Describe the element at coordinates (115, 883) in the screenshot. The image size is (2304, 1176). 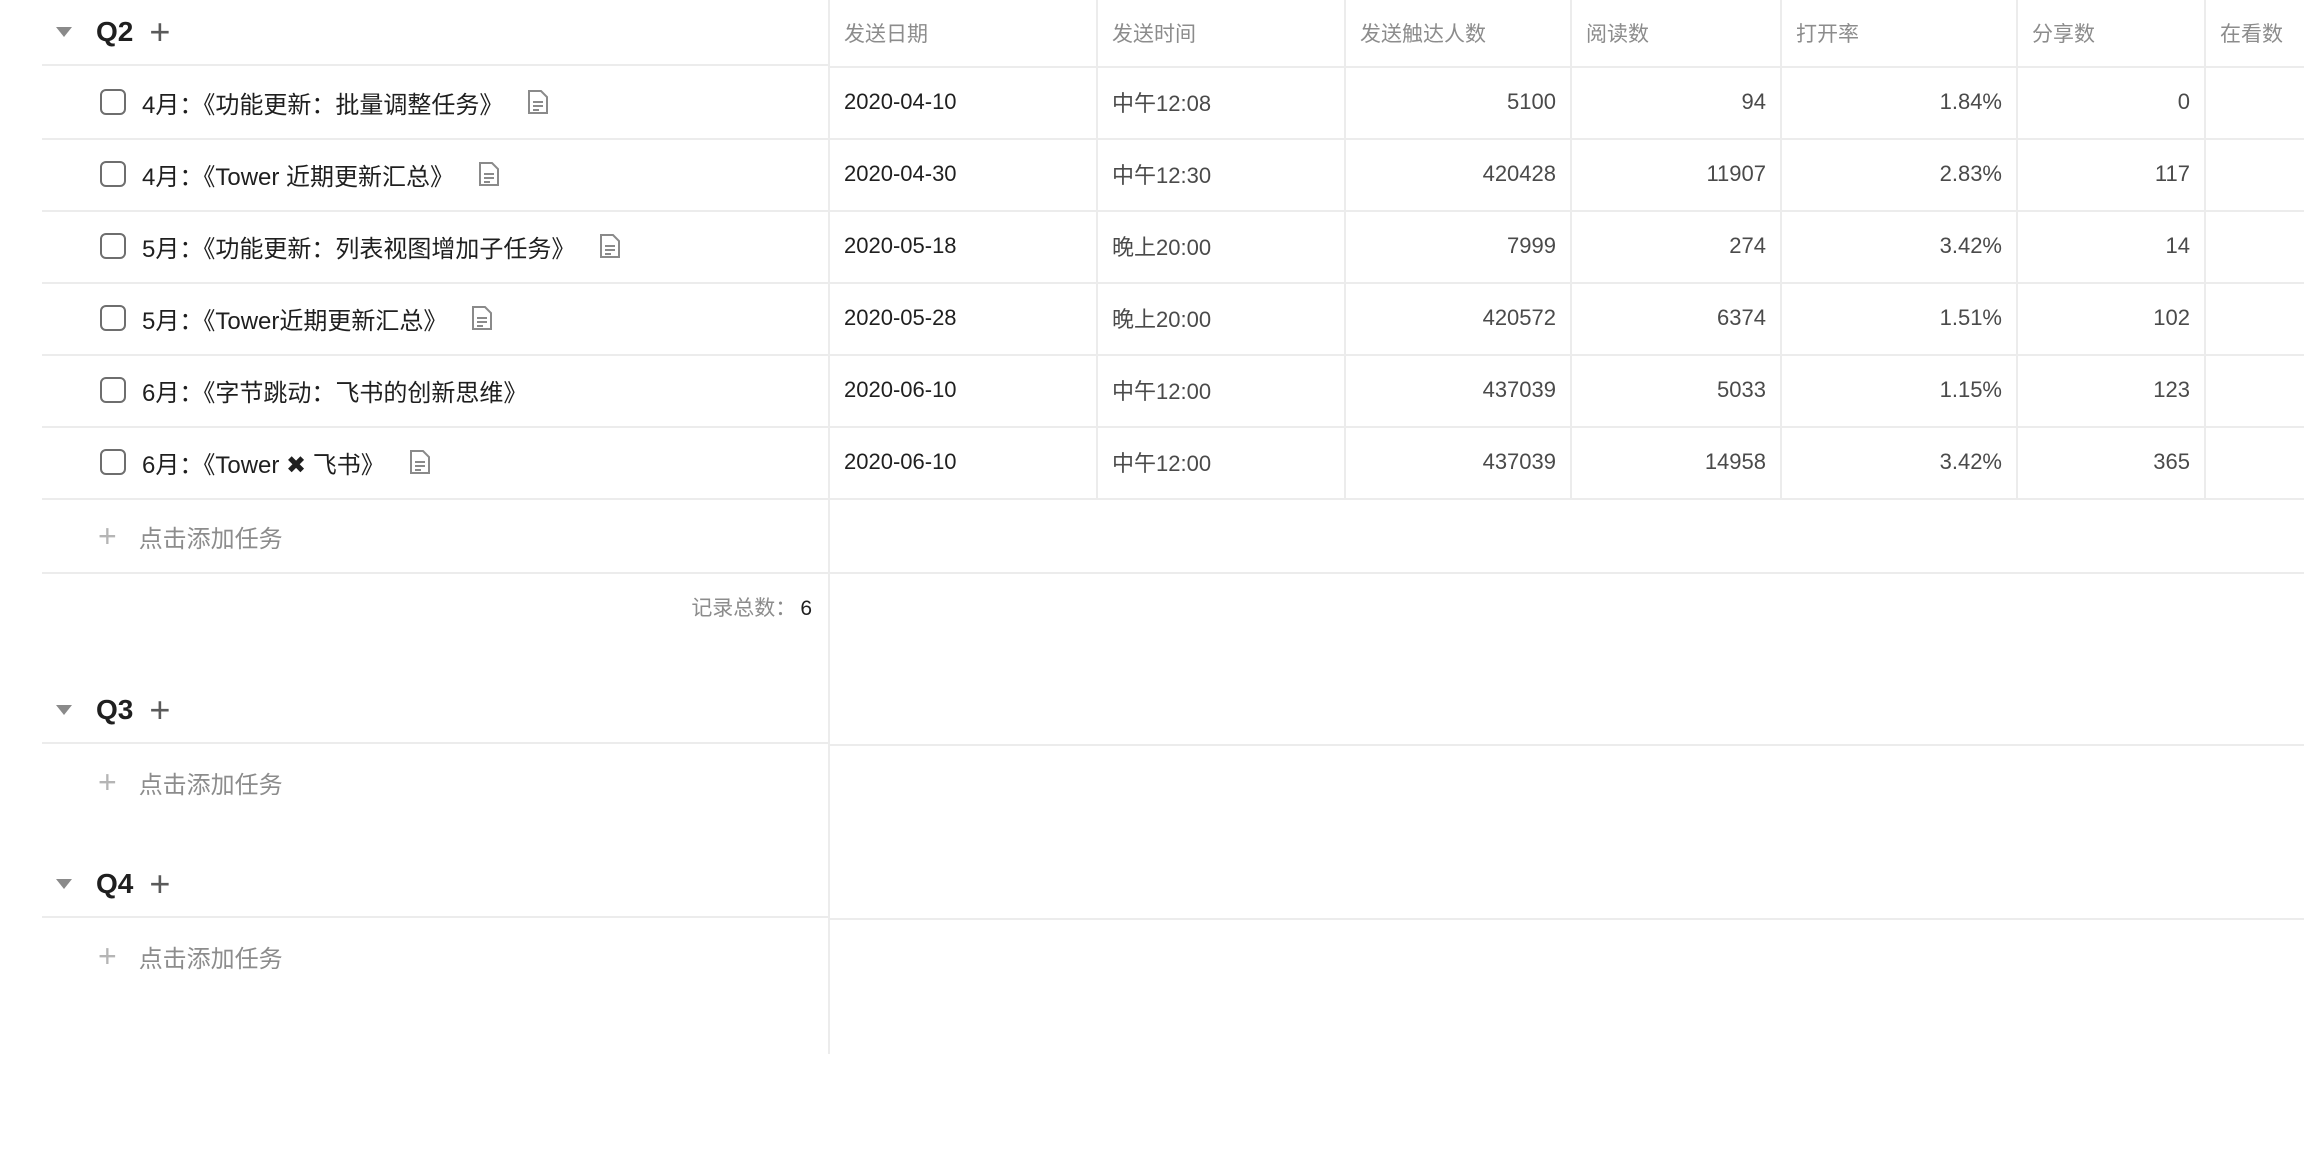
I see `group-title: Q4` at that location.